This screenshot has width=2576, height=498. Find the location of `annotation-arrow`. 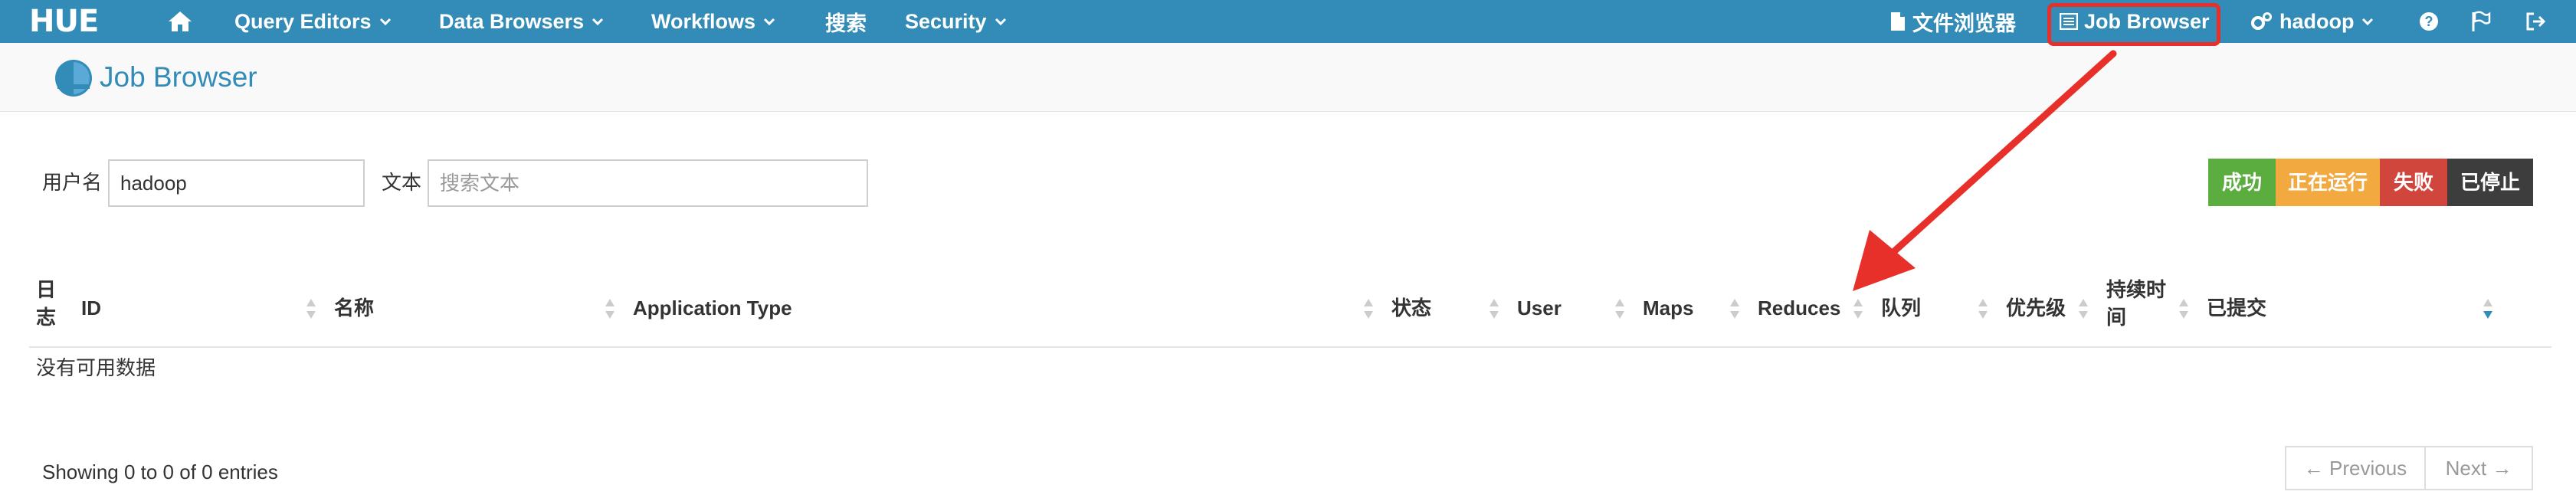

annotation-arrow is located at coordinates (1985, 170).